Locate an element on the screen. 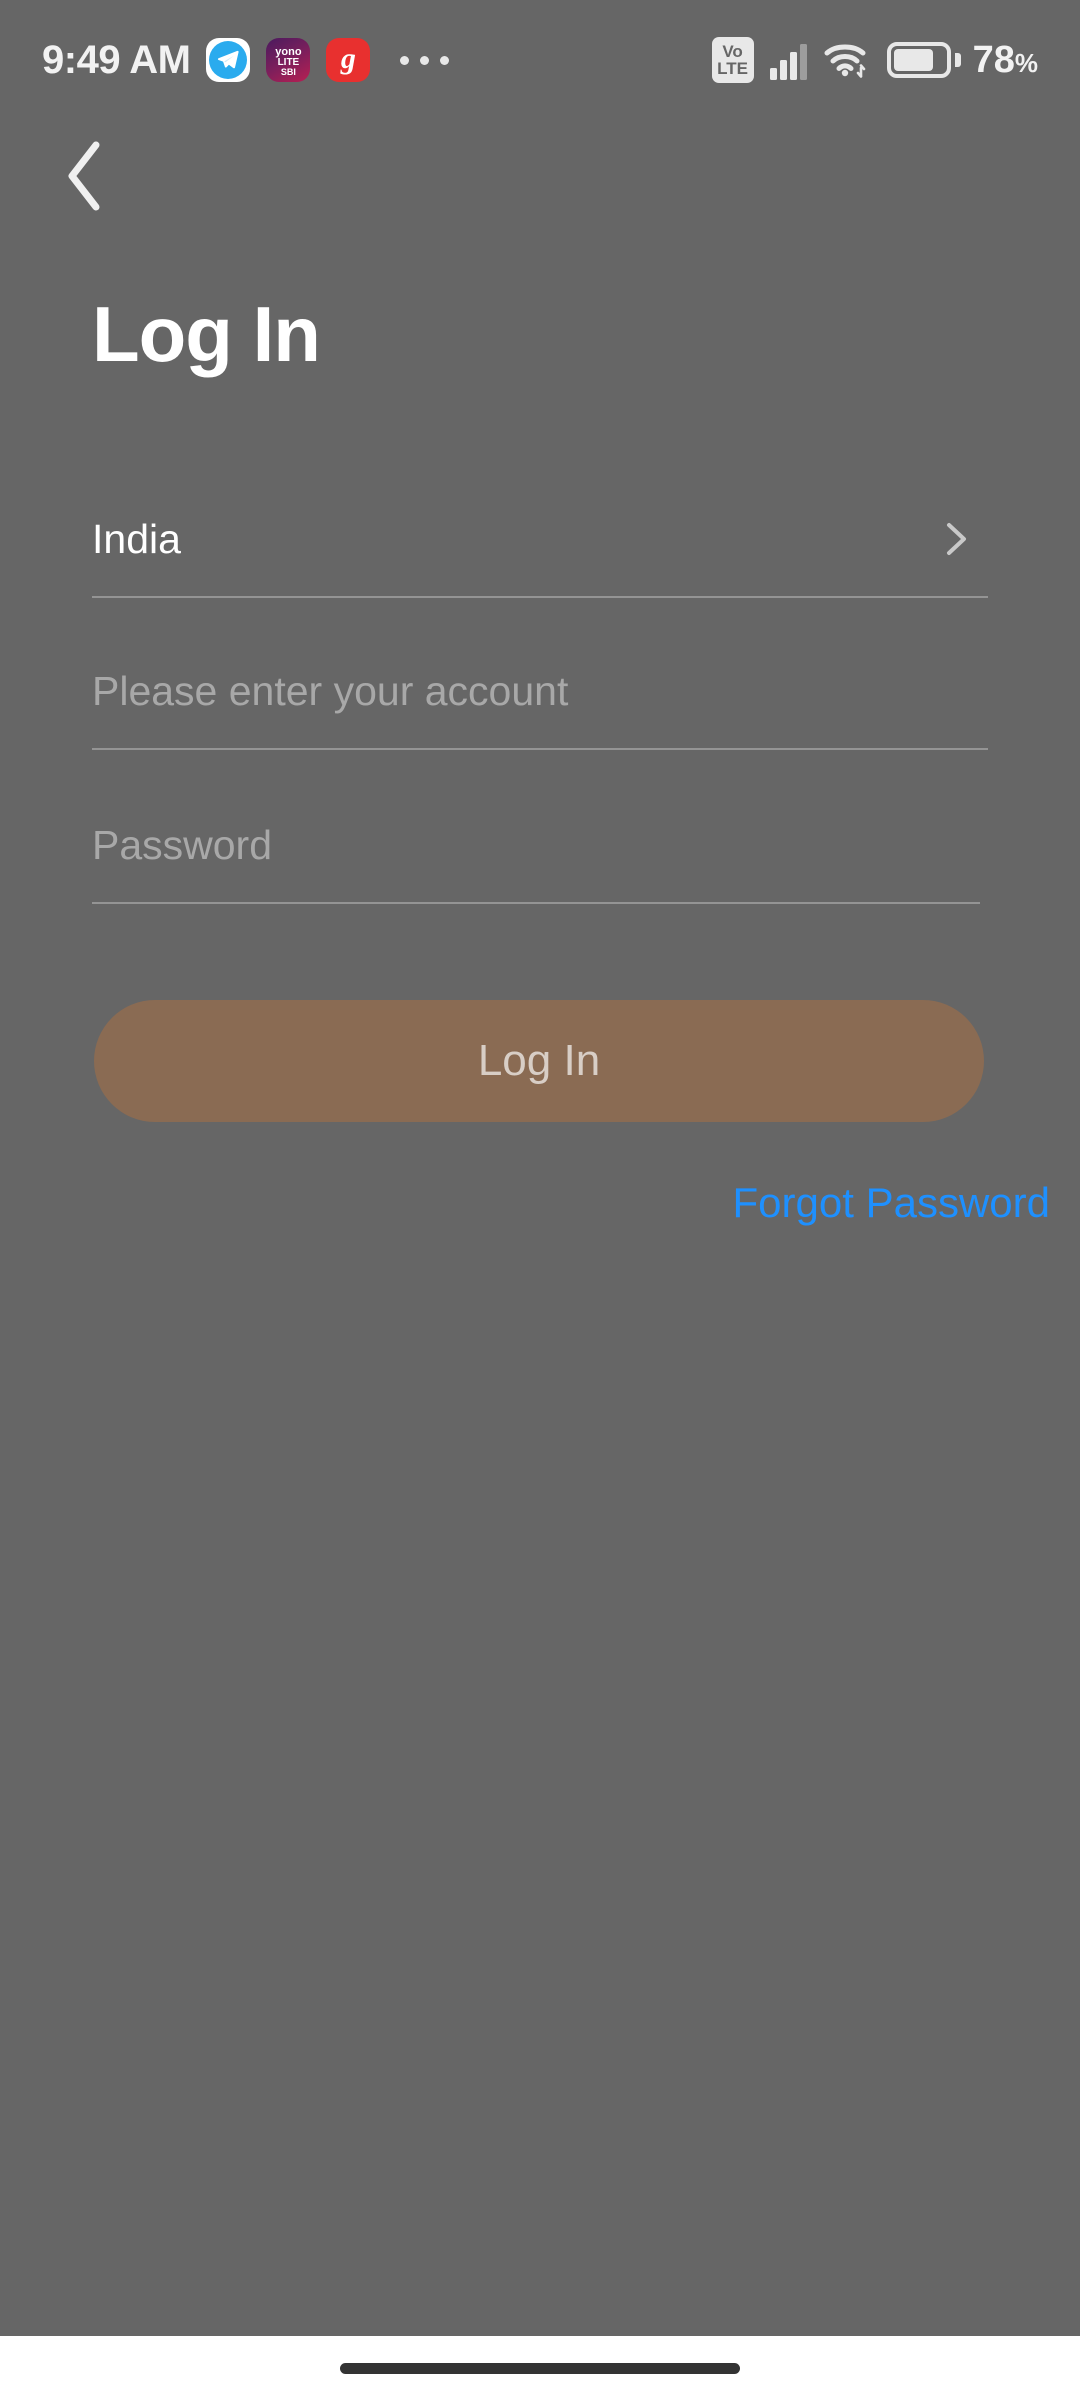 Image resolution: width=1080 pixels, height=2400 pixels. wifi-icon is located at coordinates (847, 60).